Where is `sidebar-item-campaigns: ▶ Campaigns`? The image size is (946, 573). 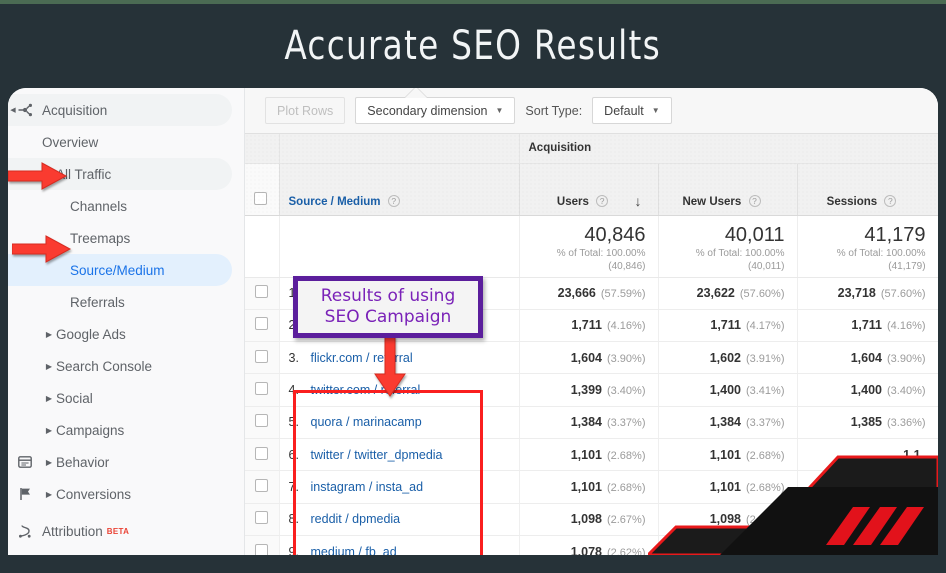 sidebar-item-campaigns: ▶ Campaigns is located at coordinates (126, 430).